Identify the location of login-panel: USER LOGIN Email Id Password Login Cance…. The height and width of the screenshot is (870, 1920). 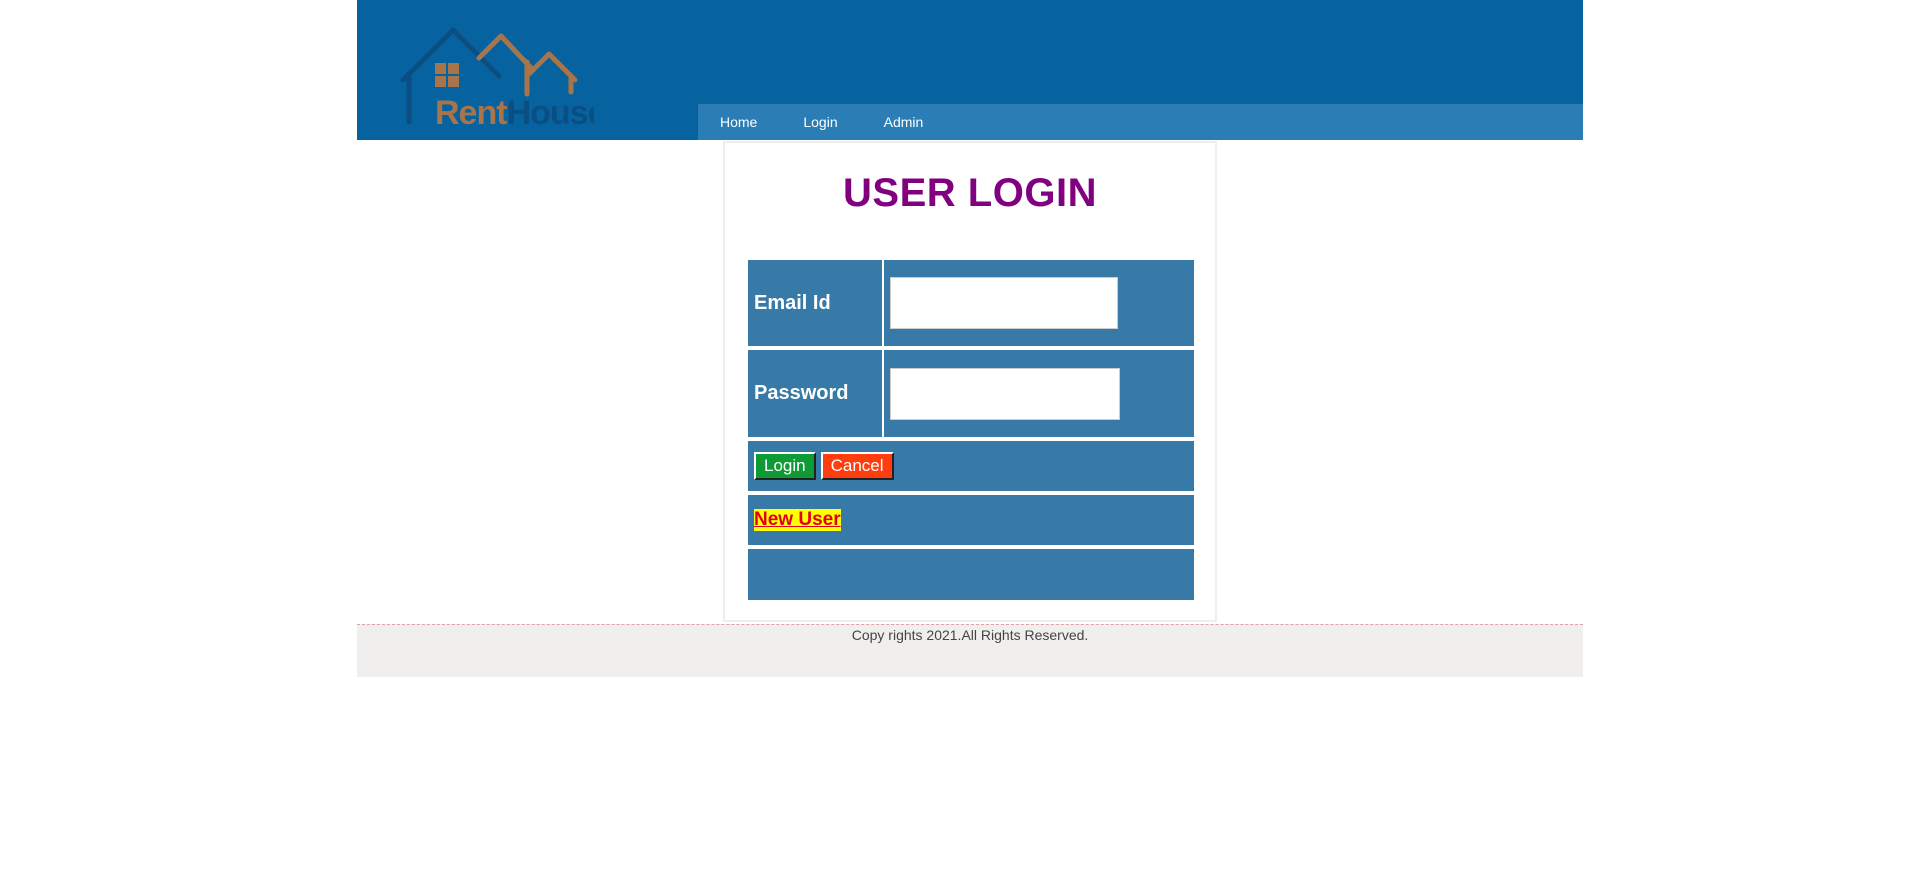
(970, 381).